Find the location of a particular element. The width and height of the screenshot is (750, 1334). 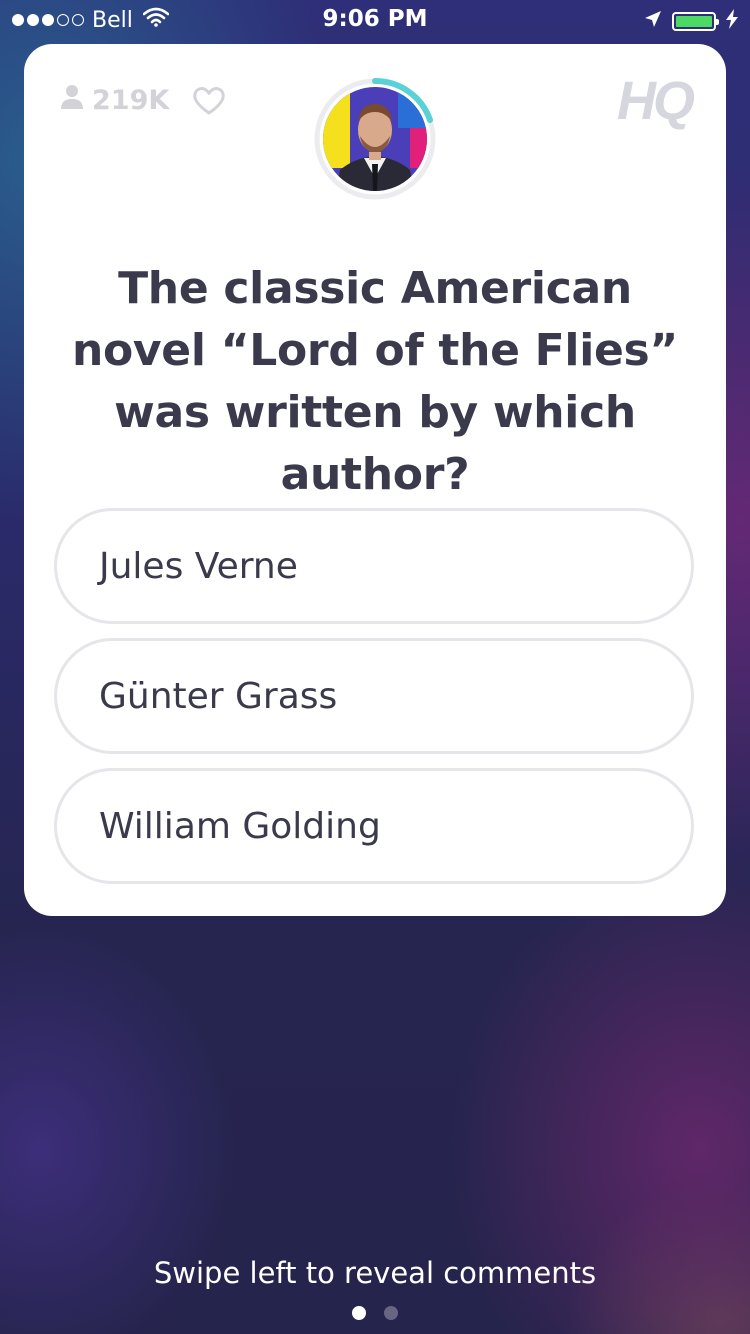

answer-option-label: Günter Grass is located at coordinates (218, 696).